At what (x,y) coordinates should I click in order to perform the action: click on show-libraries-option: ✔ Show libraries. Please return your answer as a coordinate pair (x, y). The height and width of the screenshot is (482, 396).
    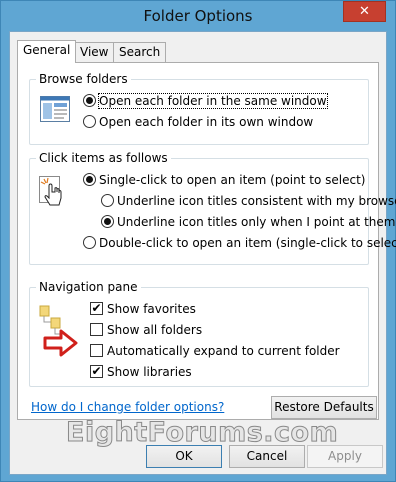
    Looking at the image, I should click on (141, 371).